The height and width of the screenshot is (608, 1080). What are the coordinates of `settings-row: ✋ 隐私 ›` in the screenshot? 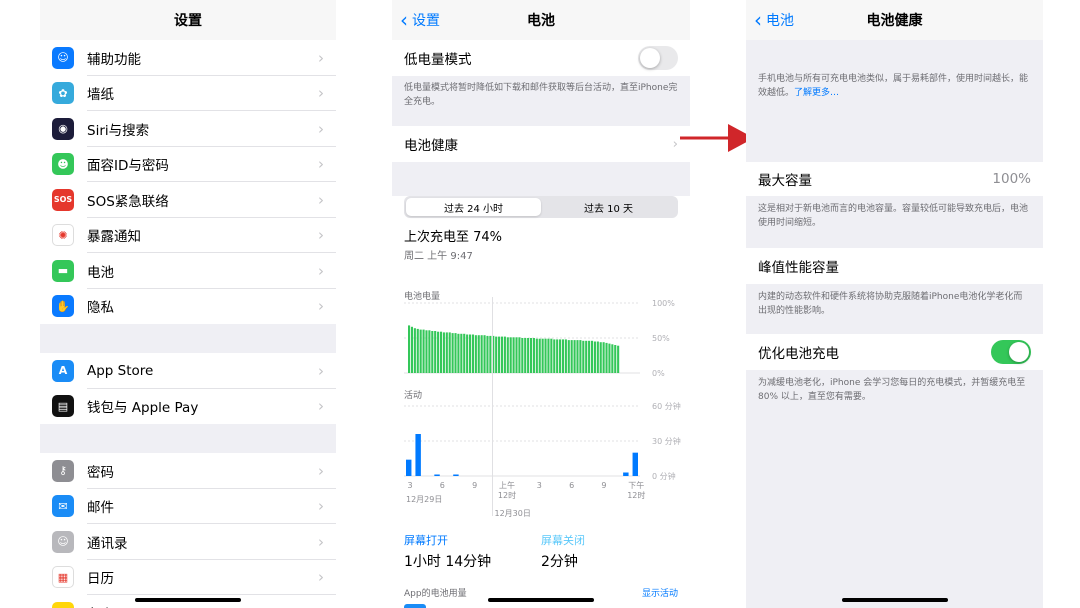 It's located at (188, 307).